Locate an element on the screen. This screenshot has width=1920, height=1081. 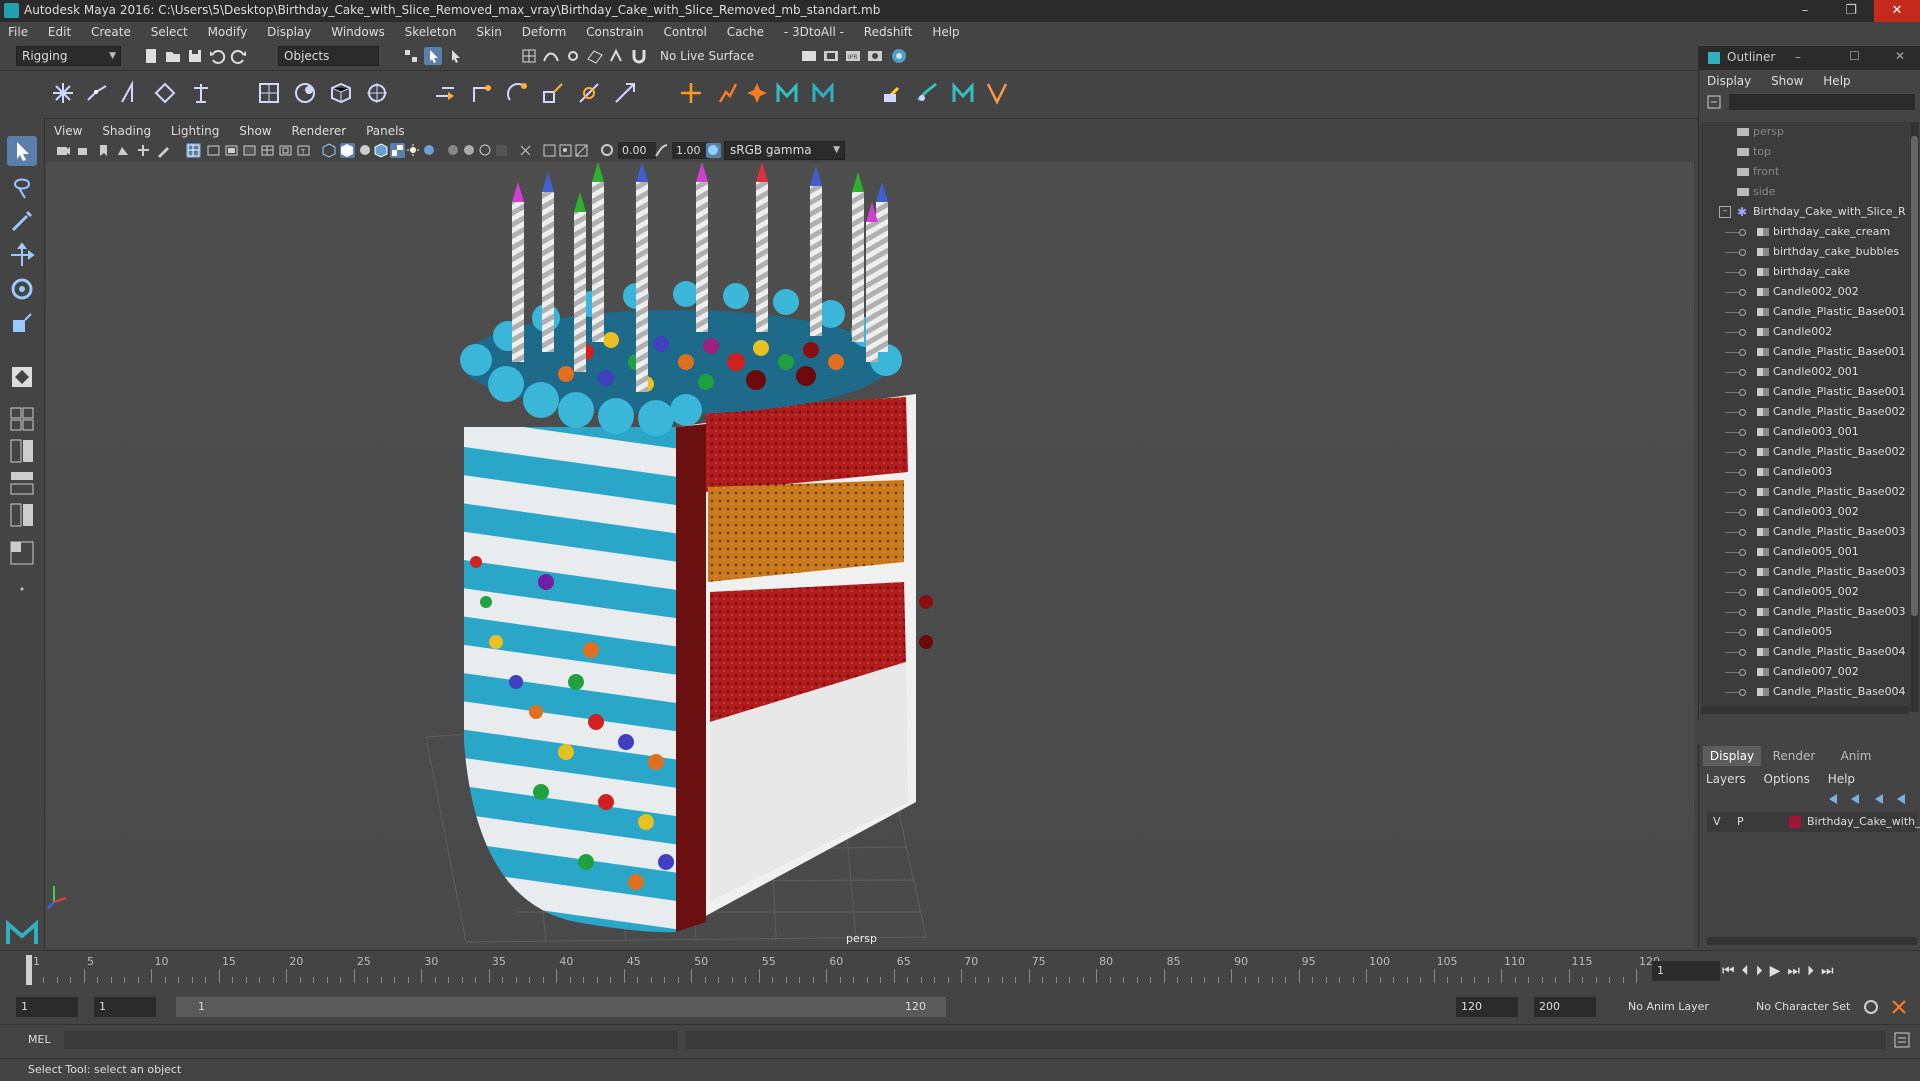
outliner-minimize-button: – is located at coordinates (1798, 57).